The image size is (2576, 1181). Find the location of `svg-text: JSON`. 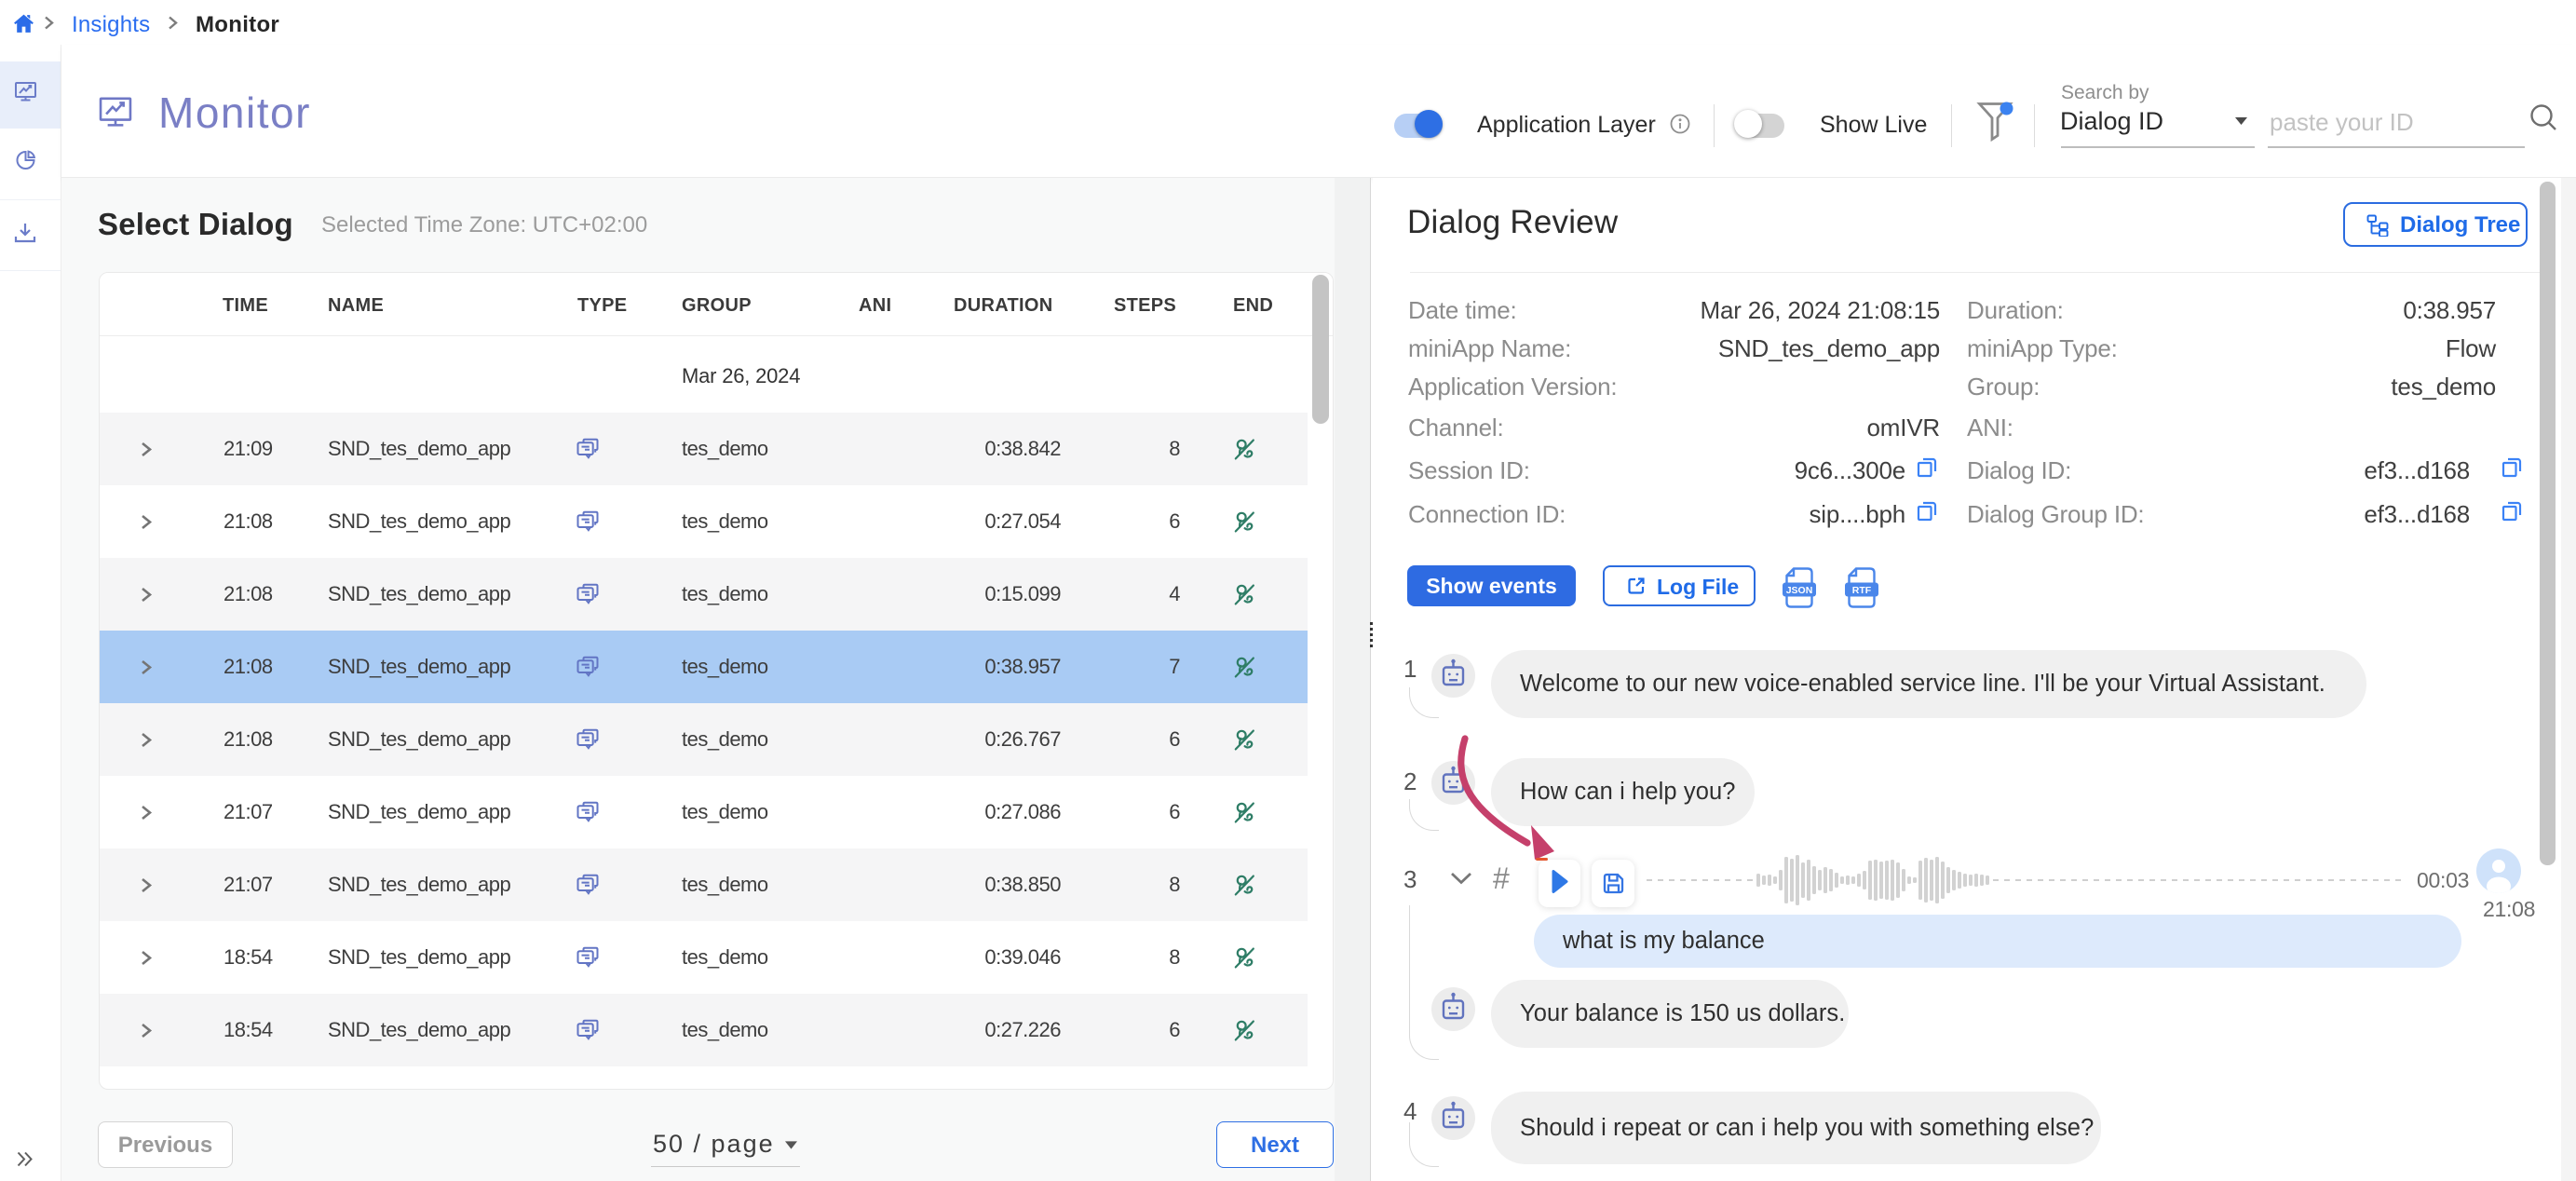

svg-text: JSON is located at coordinates (1799, 590).